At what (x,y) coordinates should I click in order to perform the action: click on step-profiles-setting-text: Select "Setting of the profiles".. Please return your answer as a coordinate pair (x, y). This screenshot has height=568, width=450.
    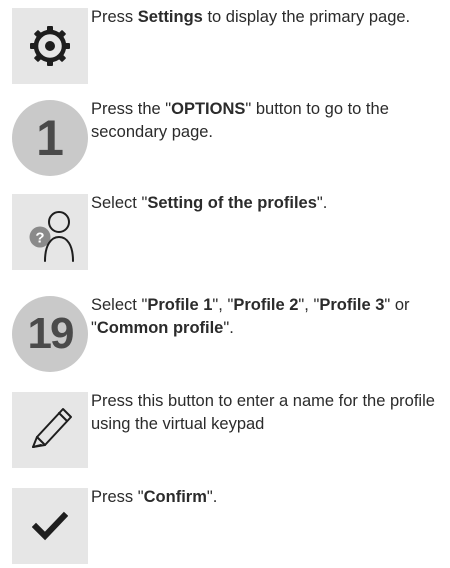
    Looking at the image, I should click on (209, 203).